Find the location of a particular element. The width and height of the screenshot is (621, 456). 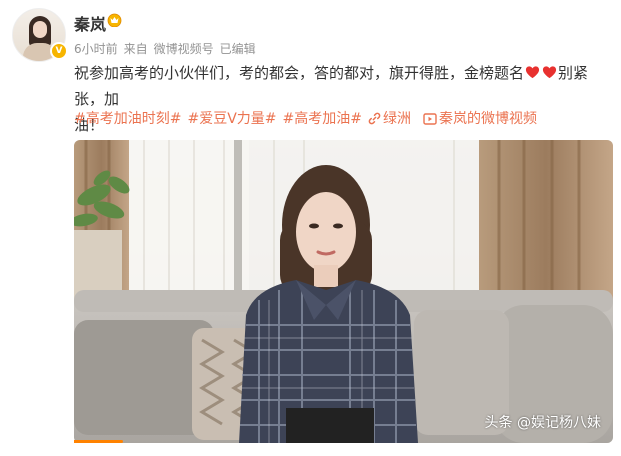

topic-tag: #高考加油# is located at coordinates (322, 119).